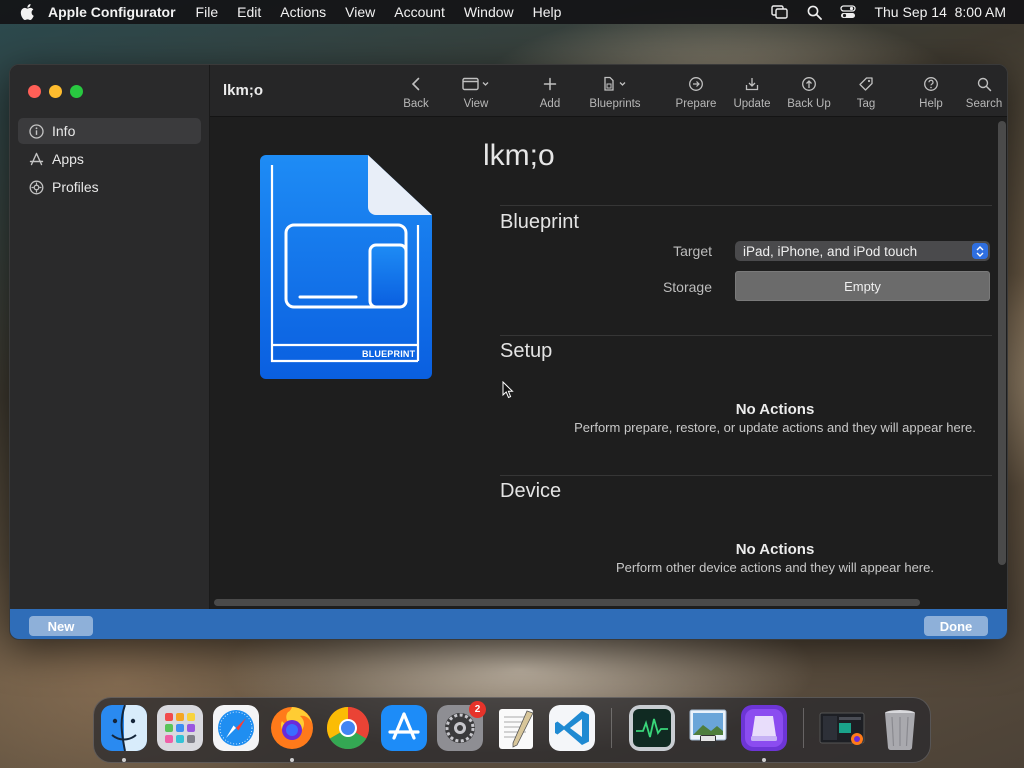 The image size is (1024, 768). What do you see at coordinates (550, 104) in the screenshot?
I see `toolbar-label: Add` at bounding box center [550, 104].